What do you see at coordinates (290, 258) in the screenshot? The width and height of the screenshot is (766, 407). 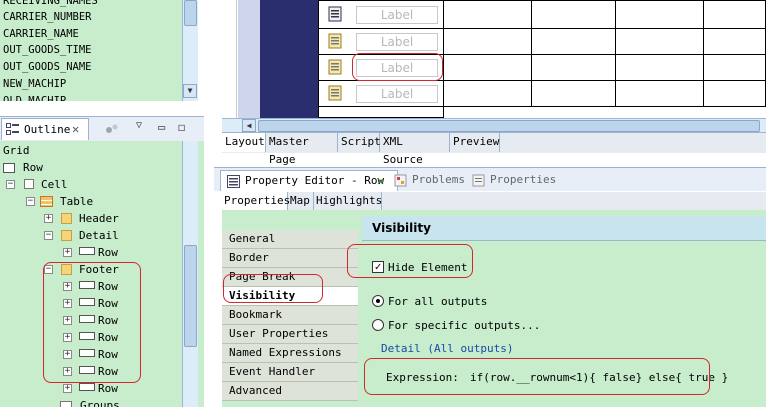 I see `category-border: Border` at bounding box center [290, 258].